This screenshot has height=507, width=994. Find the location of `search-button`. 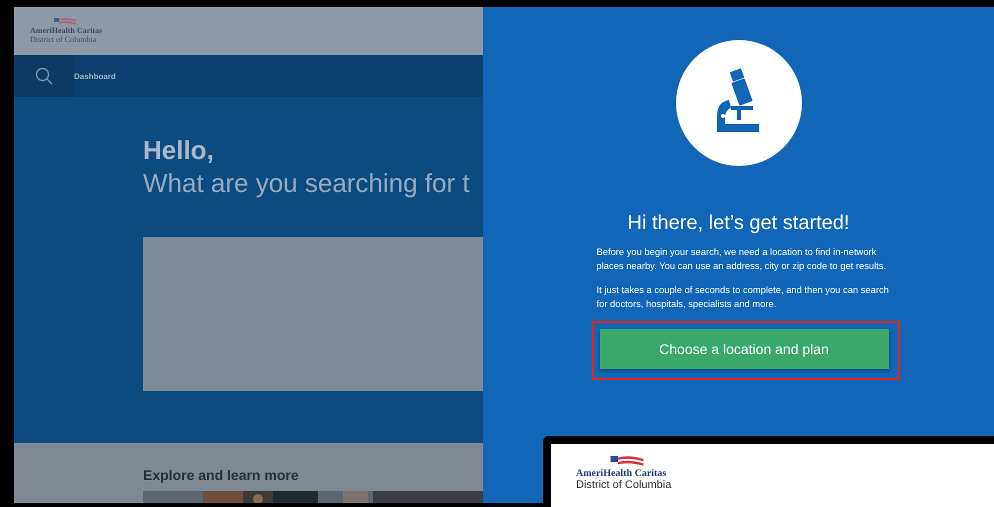

search-button is located at coordinates (44, 76).